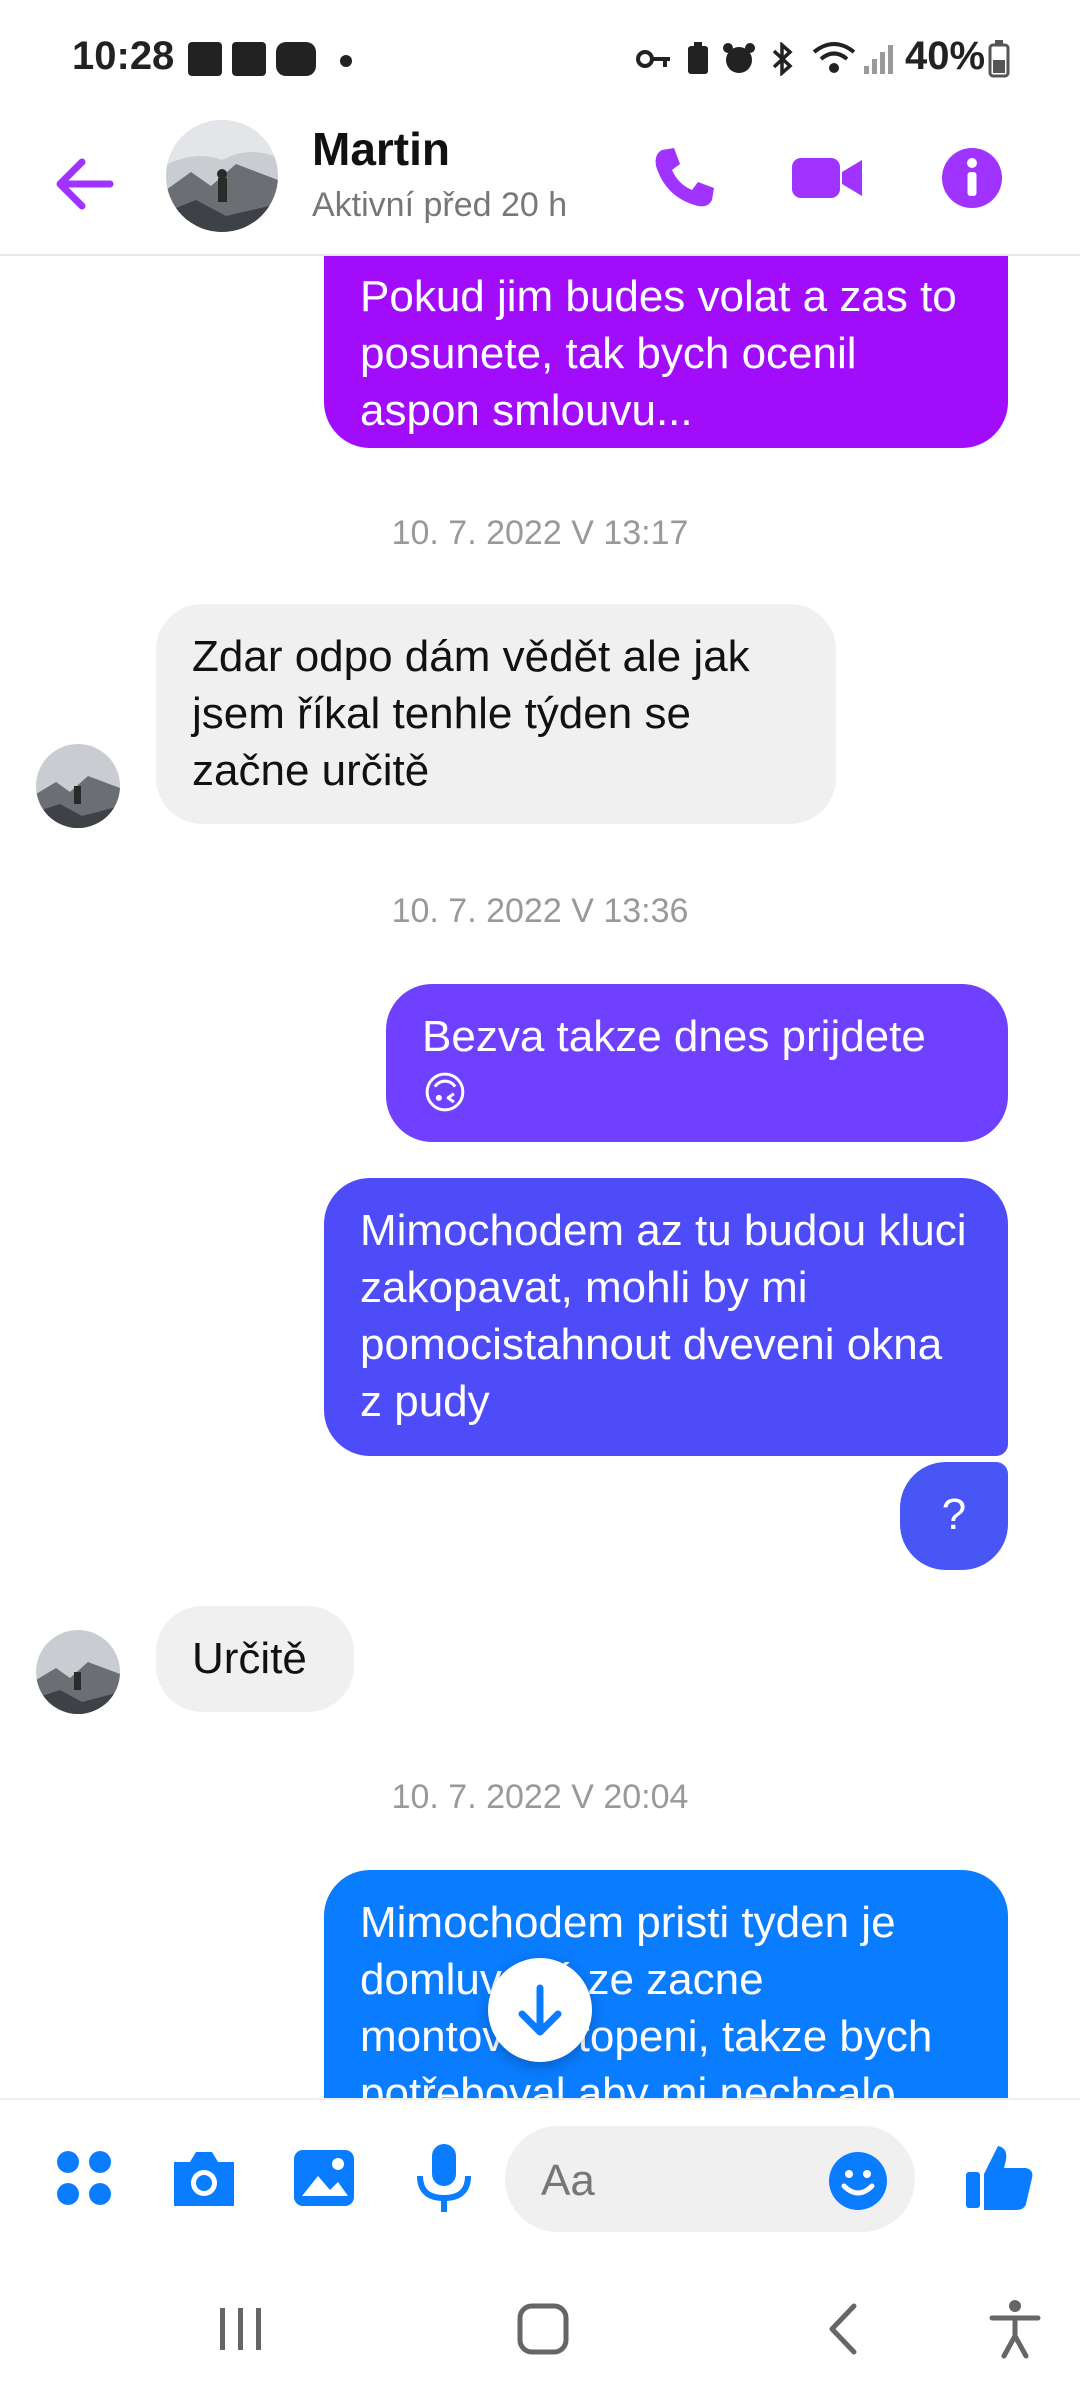 Image resolution: width=1080 pixels, height=2400 pixels. What do you see at coordinates (972, 178) in the screenshot?
I see `info-icon` at bounding box center [972, 178].